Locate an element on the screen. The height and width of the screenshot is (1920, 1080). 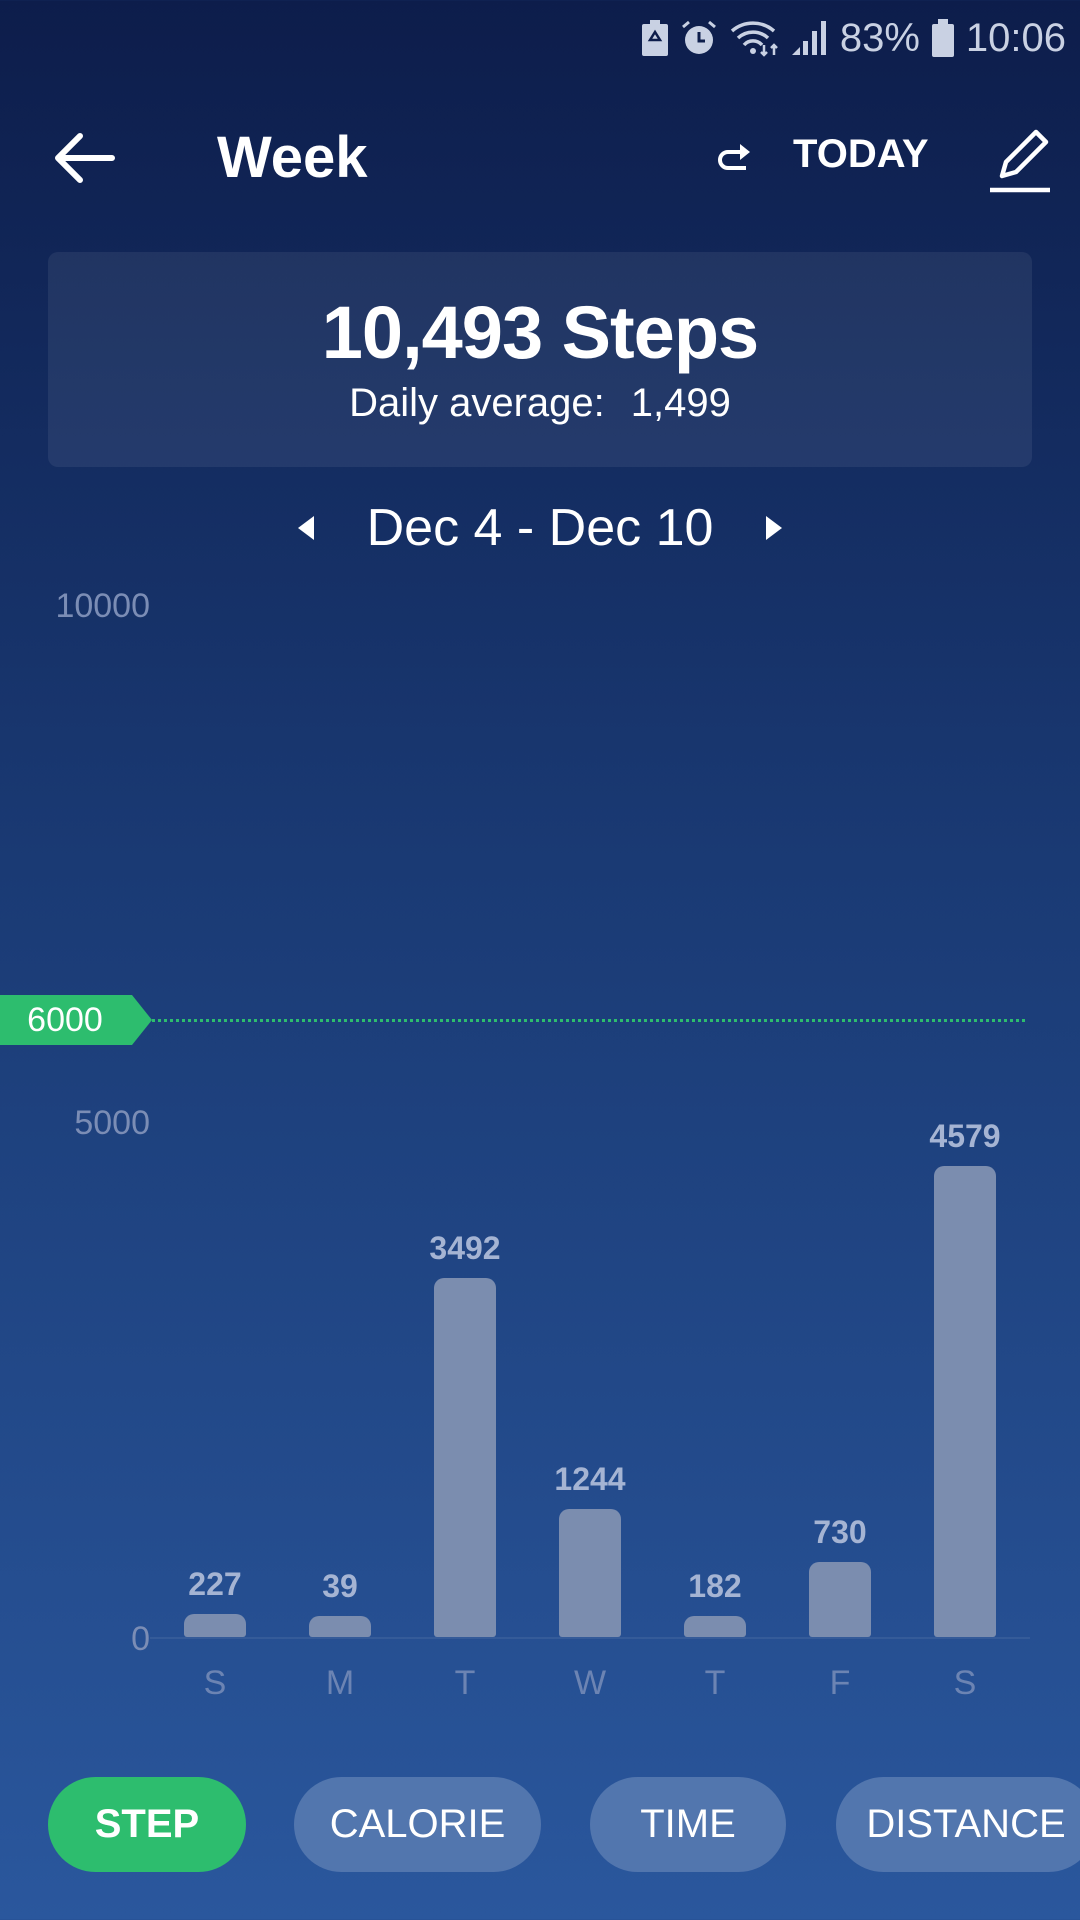
value-label: 182 is located at coordinates (715, 1586).